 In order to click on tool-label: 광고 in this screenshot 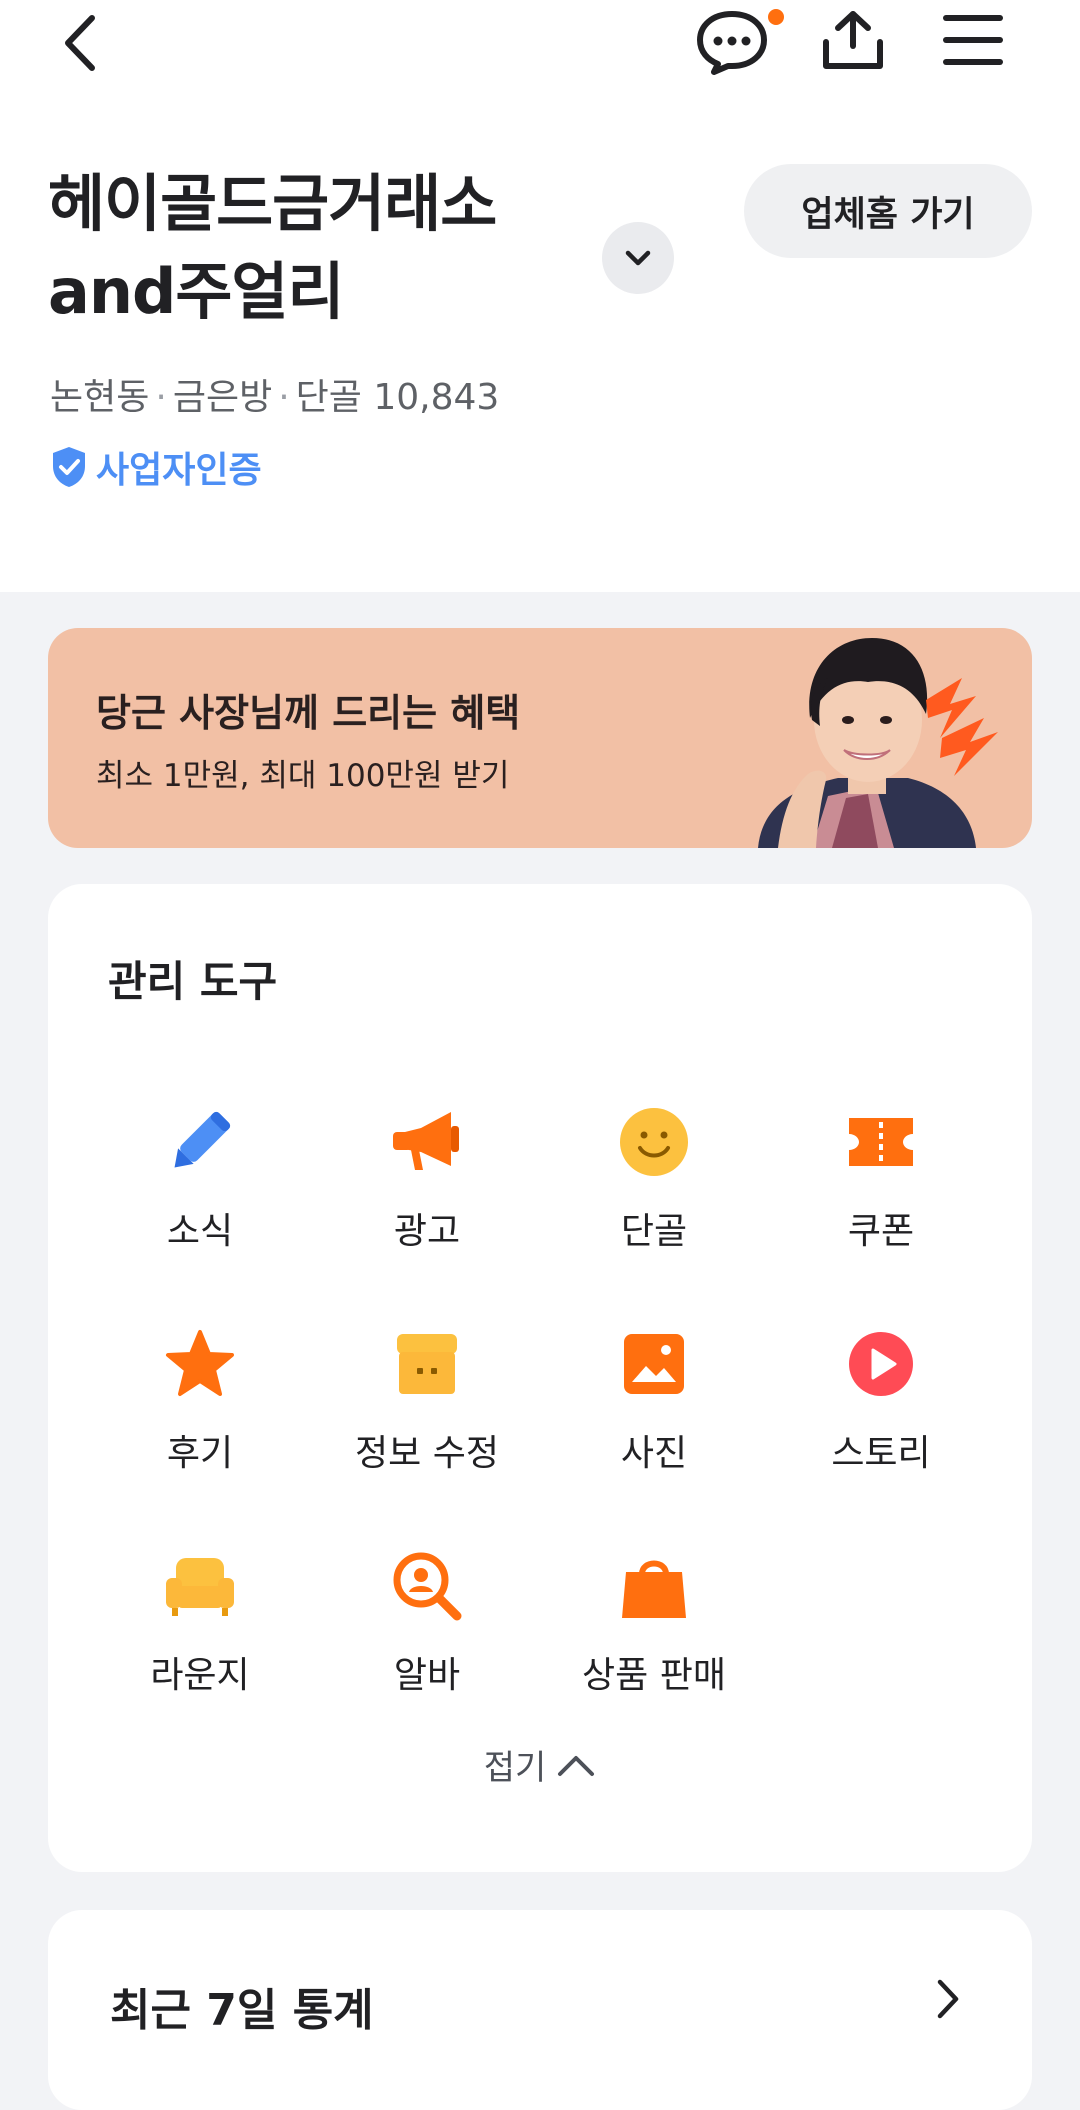, I will do `click(427, 1231)`.